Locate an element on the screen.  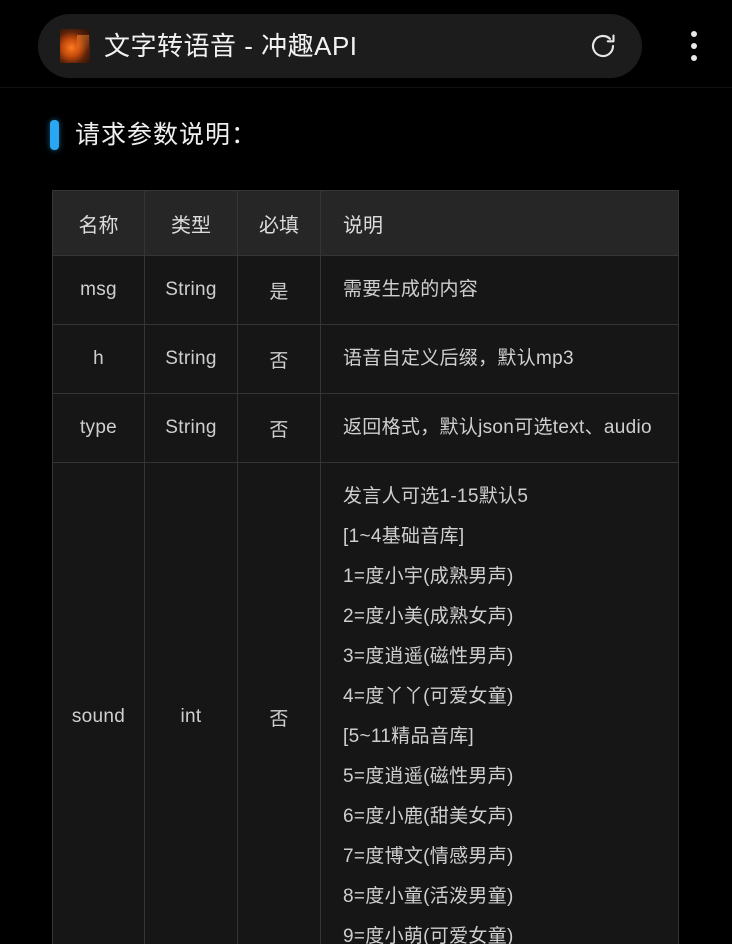
description-line: 9=度小萌(可爱女童) is located at coordinates (428, 935).